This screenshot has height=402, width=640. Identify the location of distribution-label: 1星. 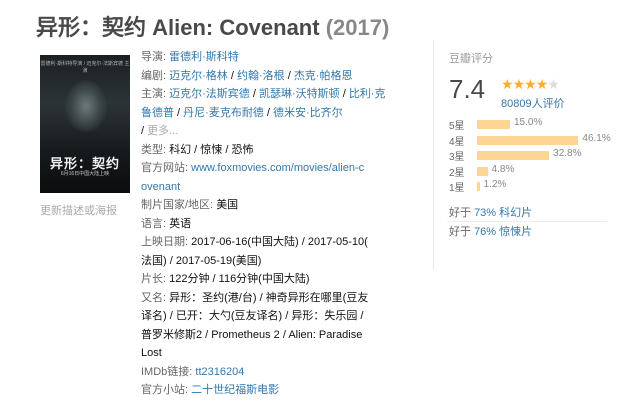
(457, 188).